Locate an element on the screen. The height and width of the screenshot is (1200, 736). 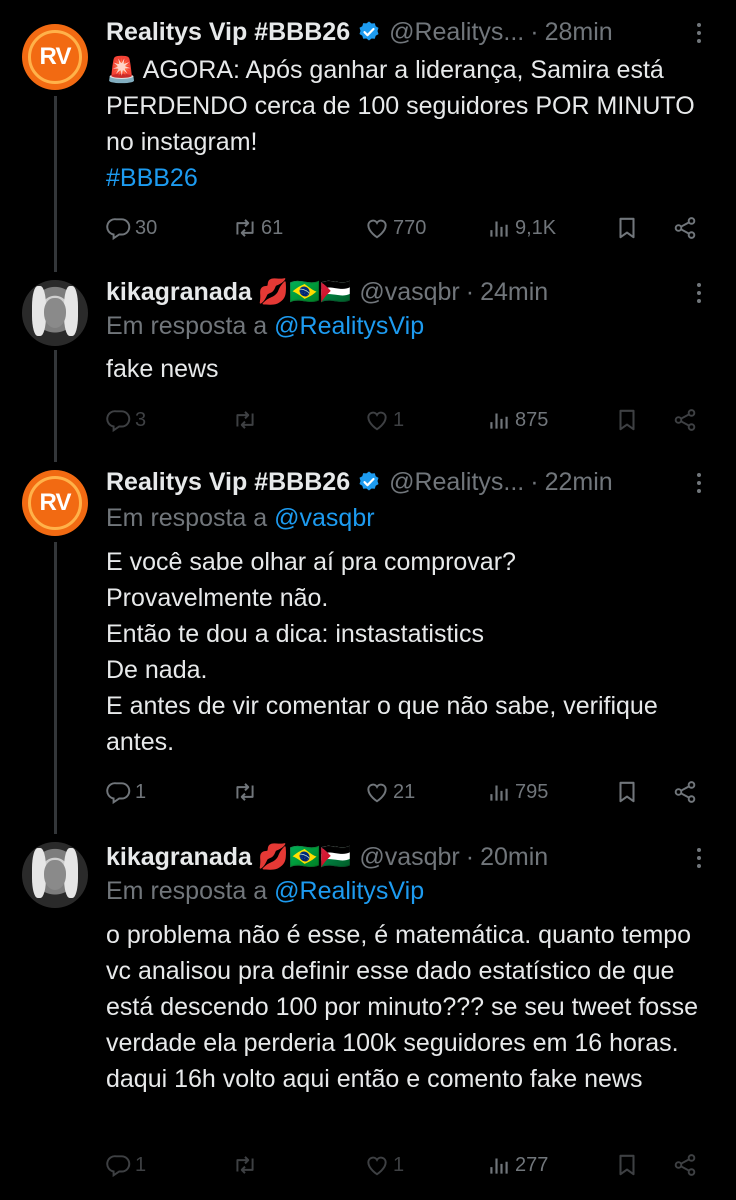
action-bar: 3 1 875 is located at coordinates (406, 420).